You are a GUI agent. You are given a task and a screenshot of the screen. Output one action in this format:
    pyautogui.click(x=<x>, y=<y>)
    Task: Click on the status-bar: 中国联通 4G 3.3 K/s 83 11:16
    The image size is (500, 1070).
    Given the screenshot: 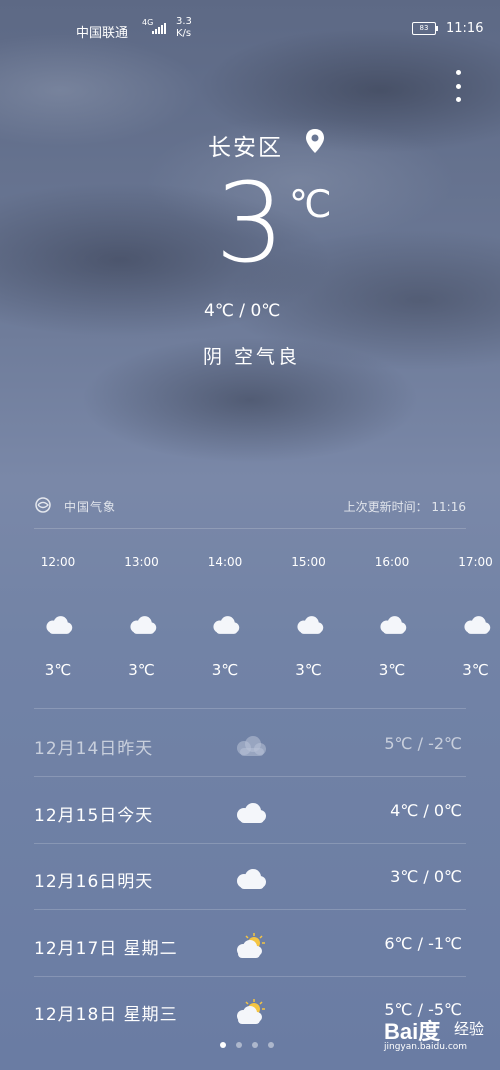 What is the action you would take?
    pyautogui.click(x=250, y=29)
    